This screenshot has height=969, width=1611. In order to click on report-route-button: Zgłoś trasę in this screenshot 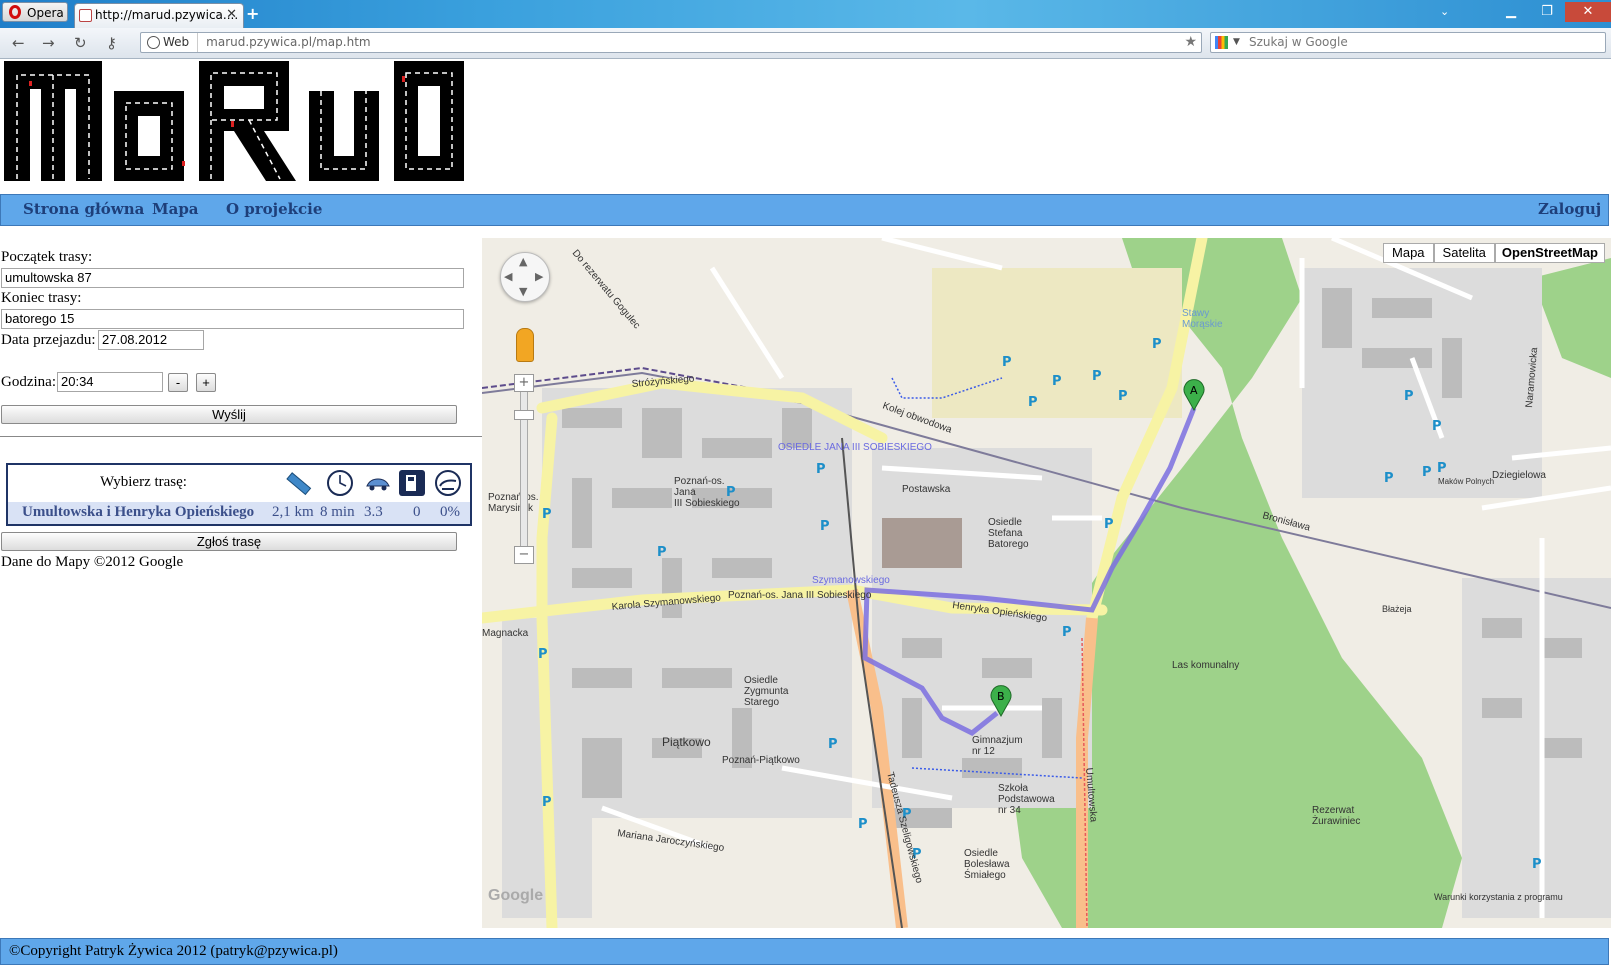, I will do `click(229, 541)`.